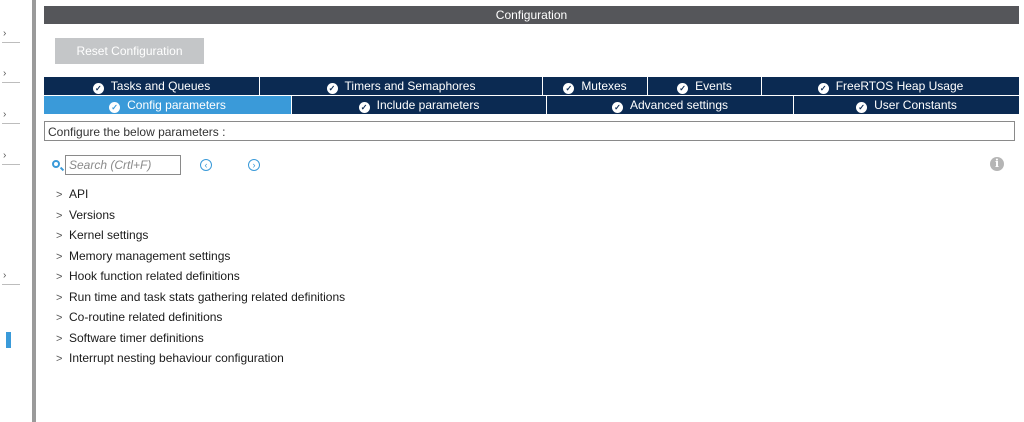 The image size is (1024, 422). I want to click on tab-freertos-heap-usage: ✓ FreeRTOS Heap Usage, so click(890, 86).